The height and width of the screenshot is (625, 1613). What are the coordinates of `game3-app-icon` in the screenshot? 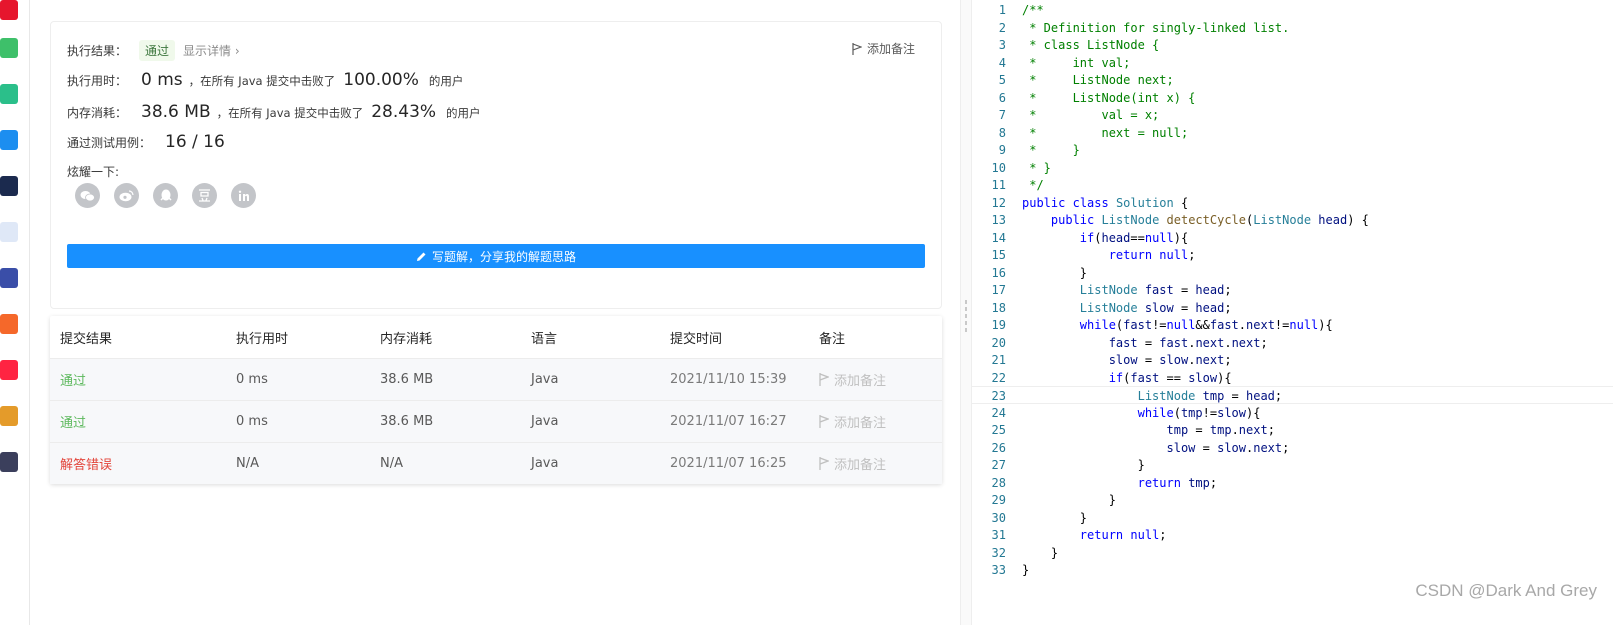 It's located at (9, 462).